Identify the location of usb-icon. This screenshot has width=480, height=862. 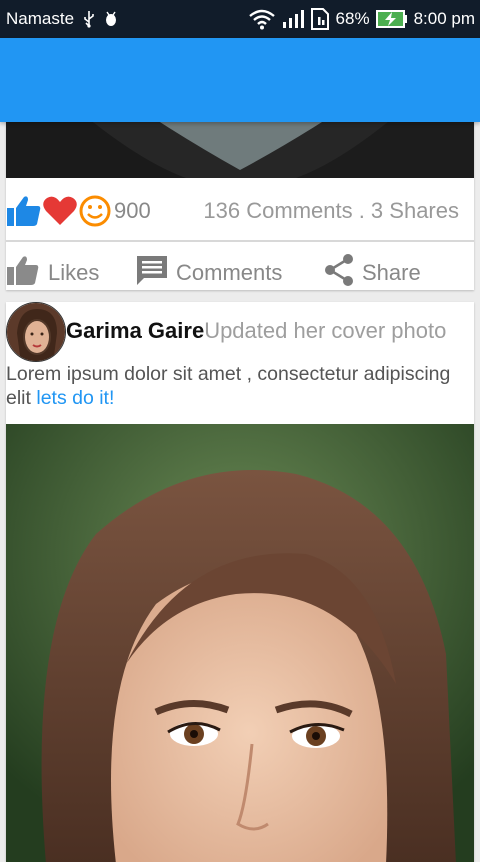
(89, 19).